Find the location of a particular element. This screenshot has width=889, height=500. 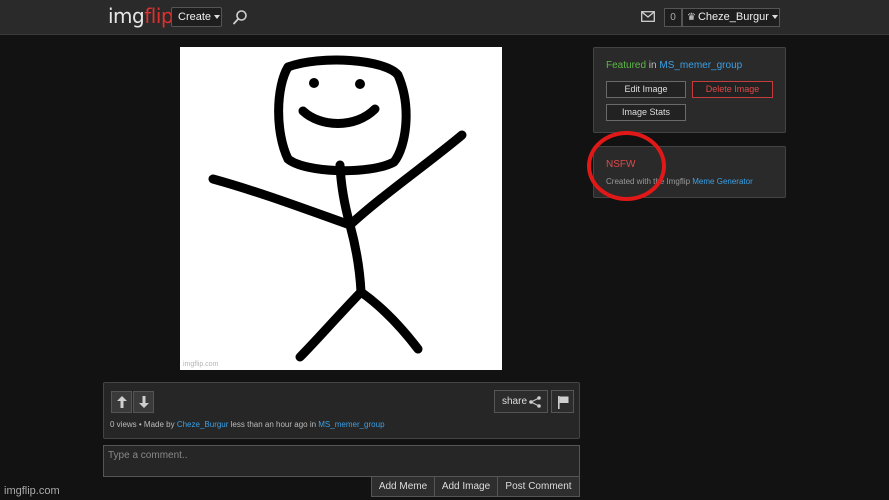

arrow-down-icon is located at coordinates (143, 402).